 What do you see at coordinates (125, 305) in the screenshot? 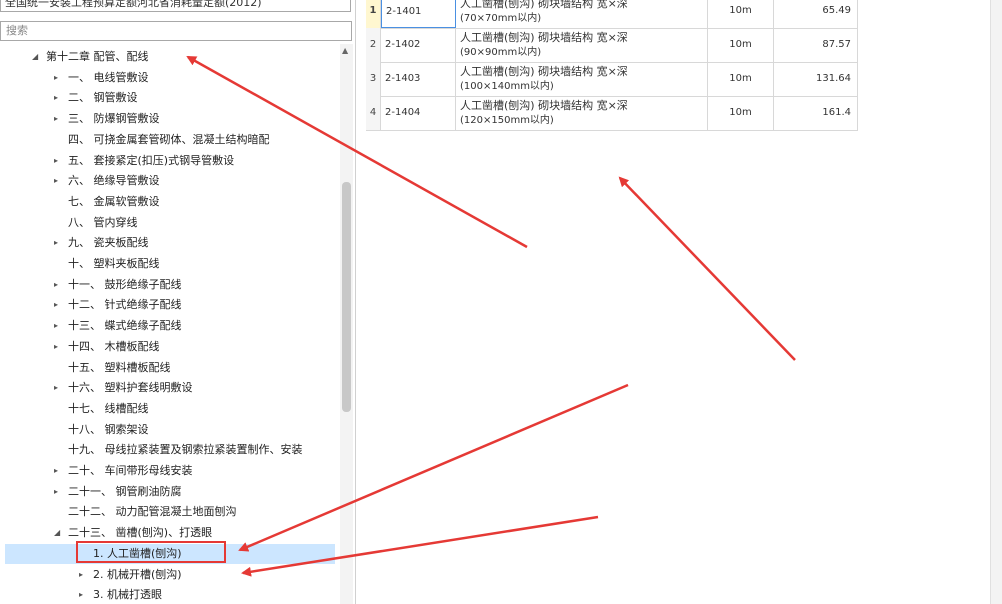
I see `tree-item-label: 十二、 针式绝缘子配线` at bounding box center [125, 305].